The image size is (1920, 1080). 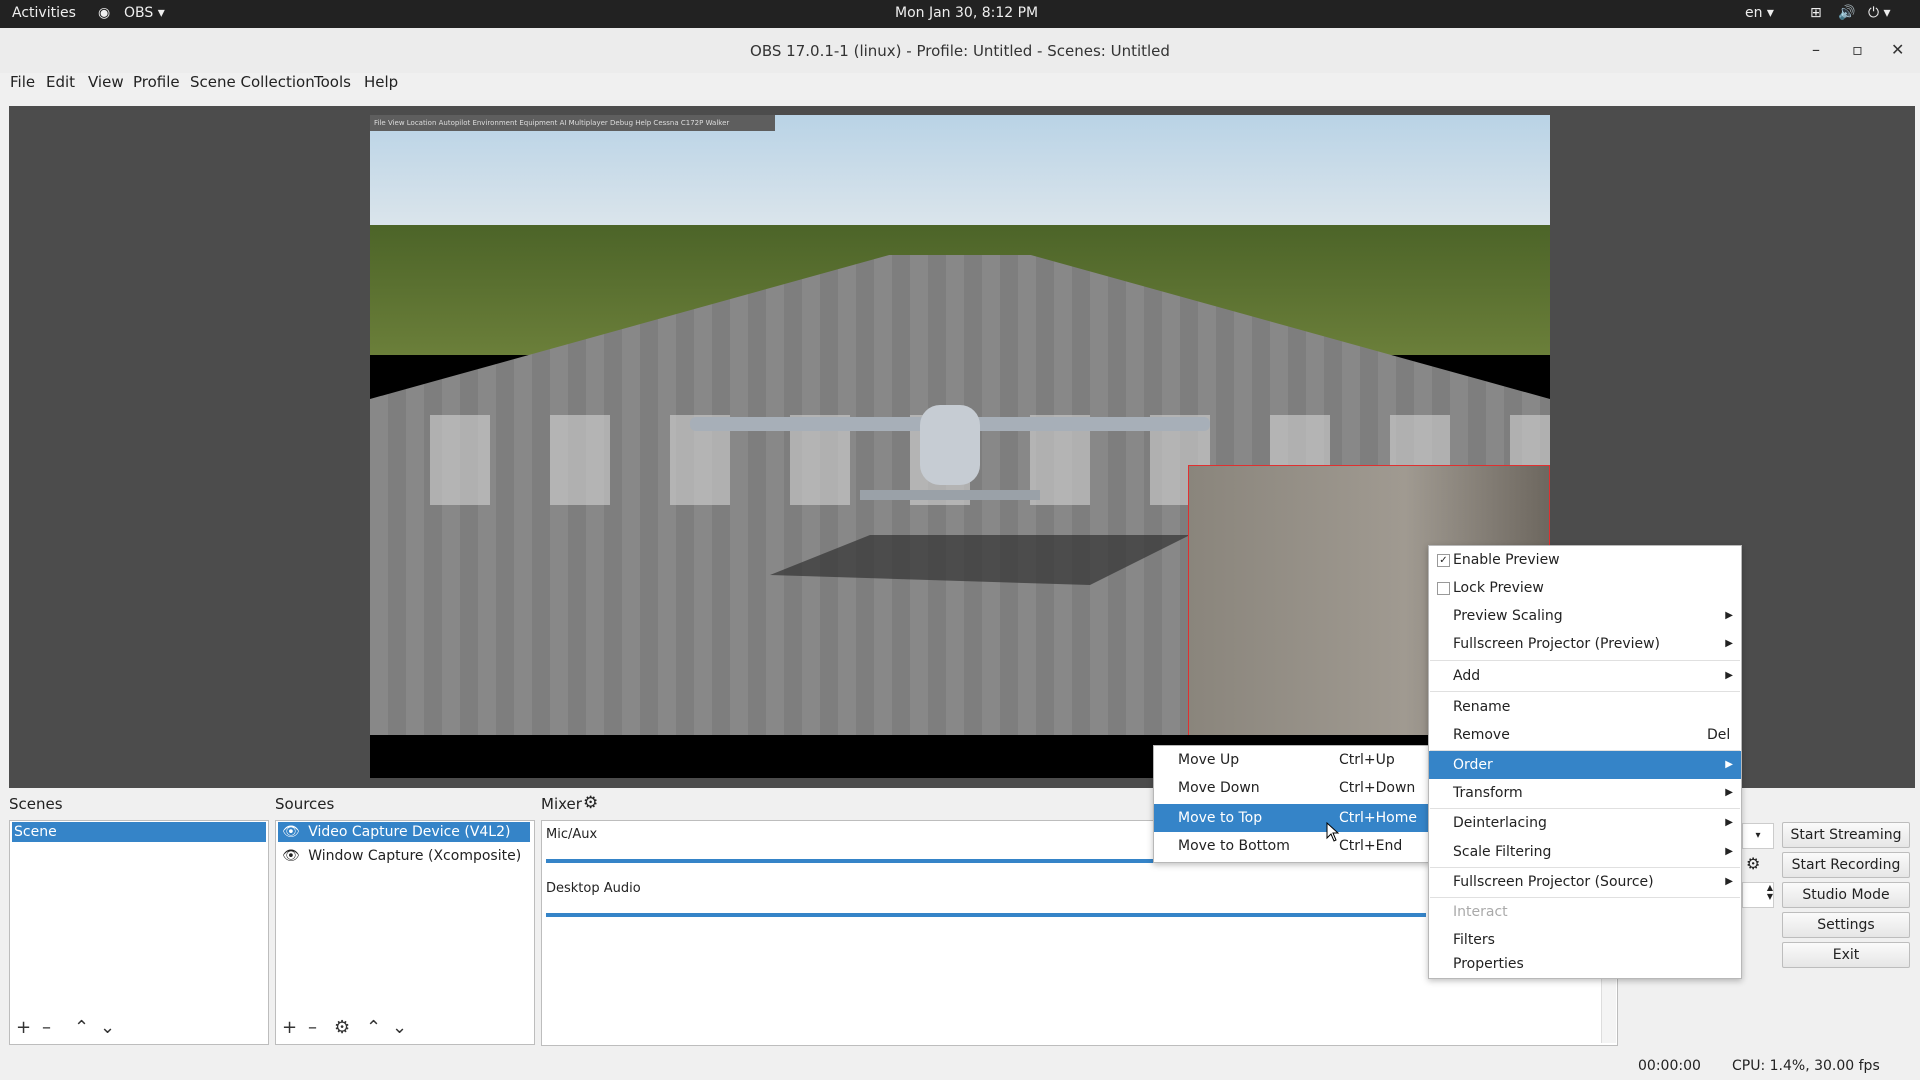 What do you see at coordinates (572, 834) in the screenshot?
I see `mixer-channel-label: Mic/Aux` at bounding box center [572, 834].